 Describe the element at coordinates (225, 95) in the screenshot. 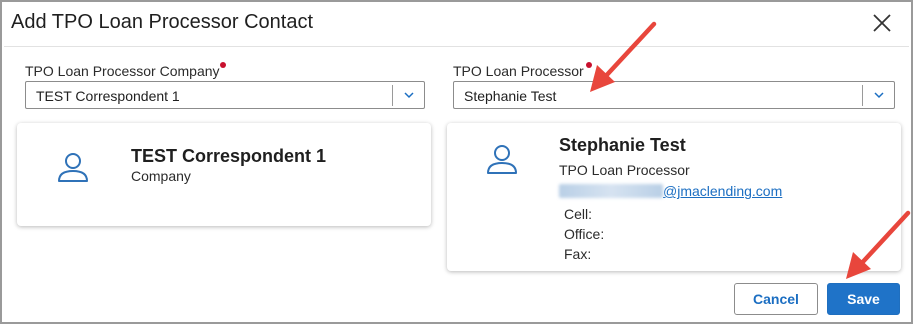

I see `company-select: TEST Correspondent 1` at that location.